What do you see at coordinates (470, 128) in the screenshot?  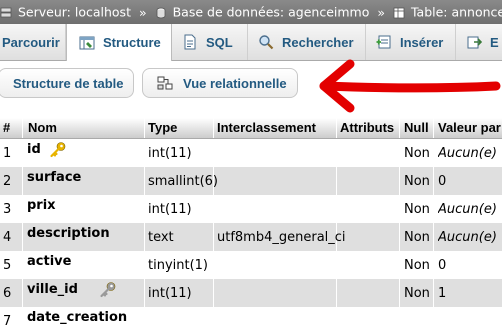 I see `column-header-default: Valeur par` at bounding box center [470, 128].